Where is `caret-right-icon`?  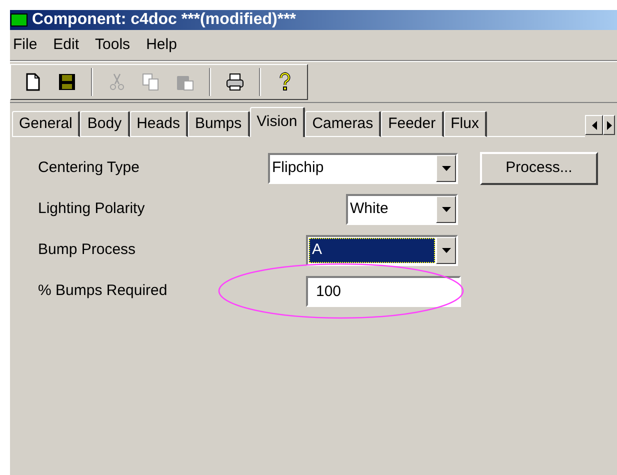
caret-right-icon is located at coordinates (609, 125).